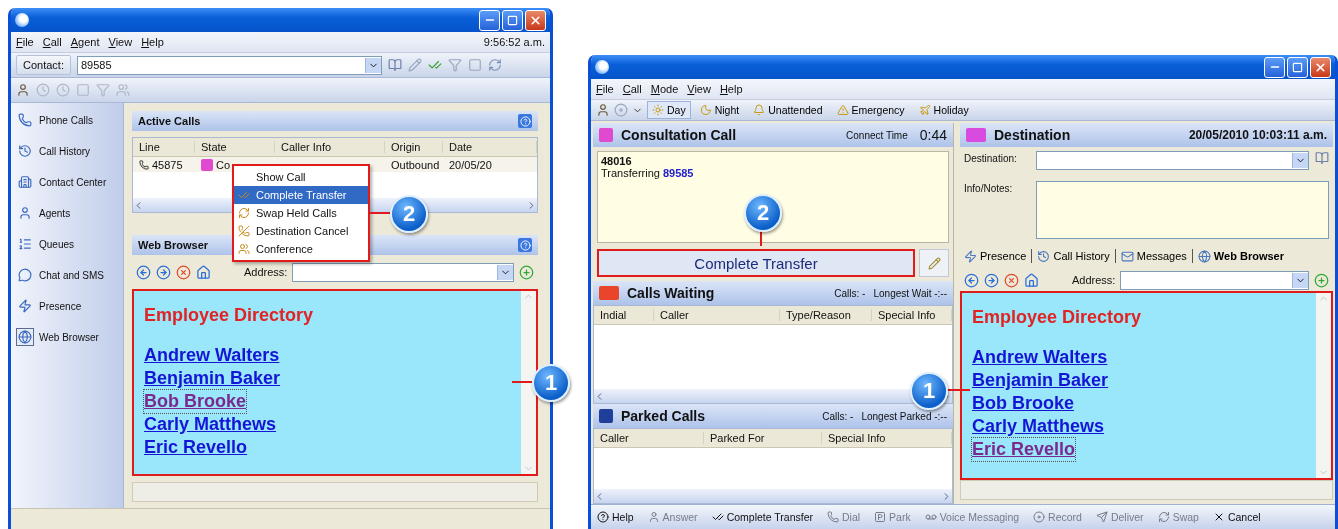 Image resolution: width=1338 pixels, height=529 pixels. Describe the element at coordinates (976, 135) in the screenshot. I see `destination-icon` at that location.